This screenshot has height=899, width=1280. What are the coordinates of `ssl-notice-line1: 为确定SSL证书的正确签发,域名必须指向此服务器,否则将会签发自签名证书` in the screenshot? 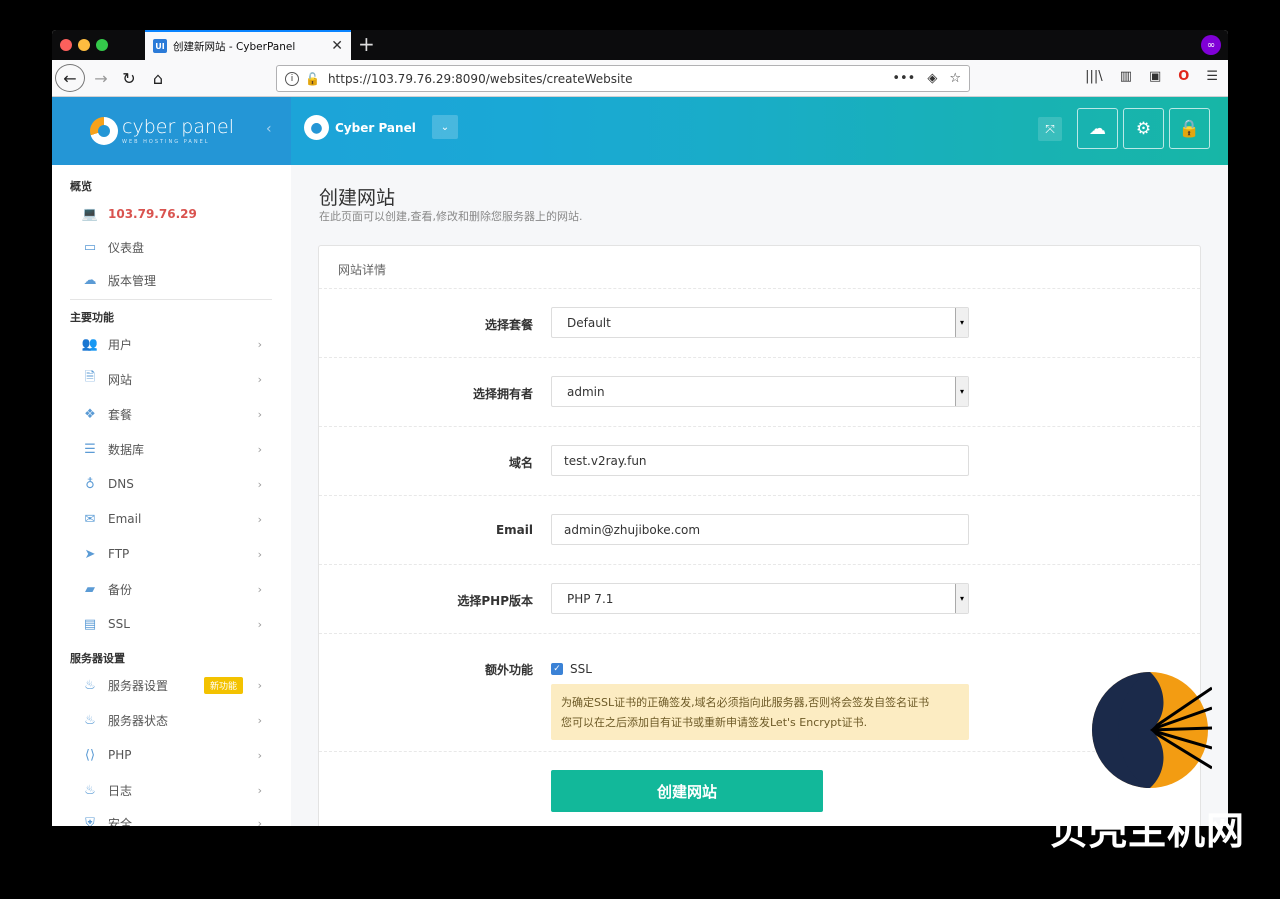 It's located at (745, 702).